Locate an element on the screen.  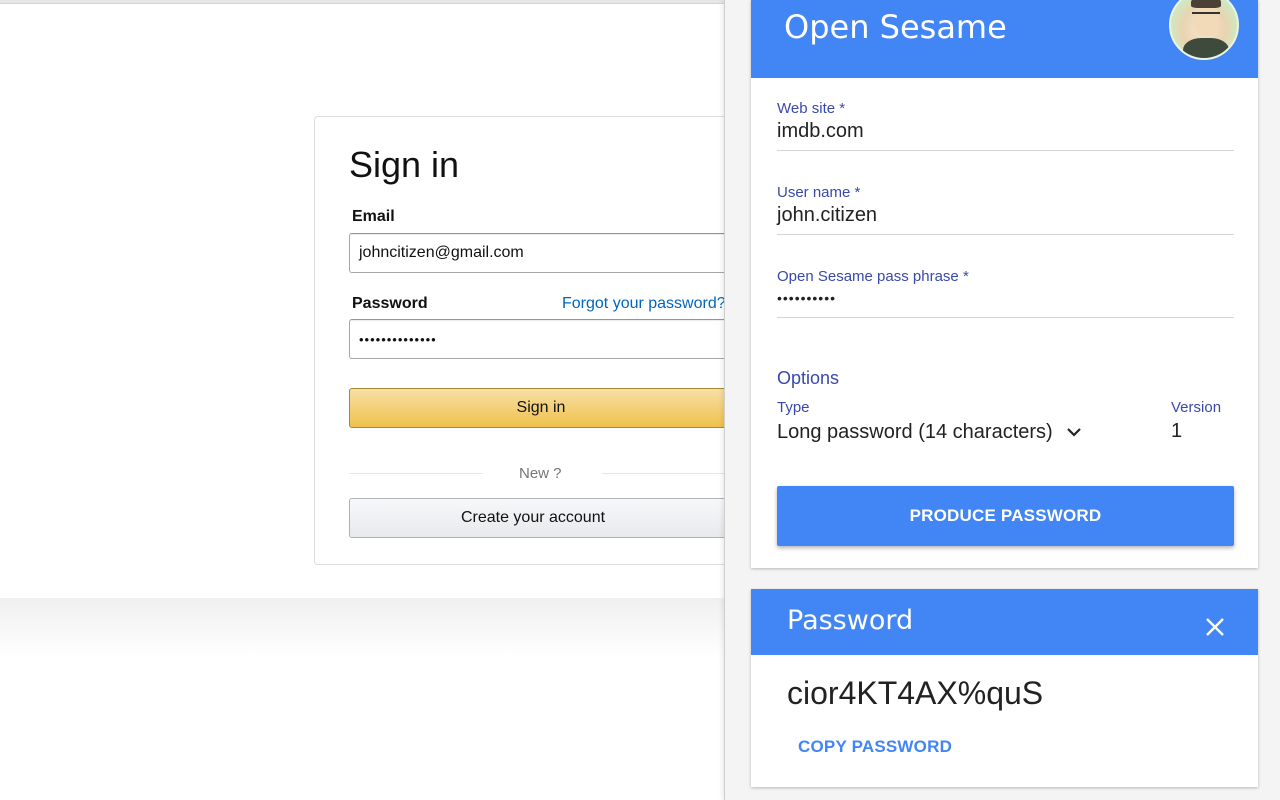
app-title: Open Sesame is located at coordinates (895, 27).